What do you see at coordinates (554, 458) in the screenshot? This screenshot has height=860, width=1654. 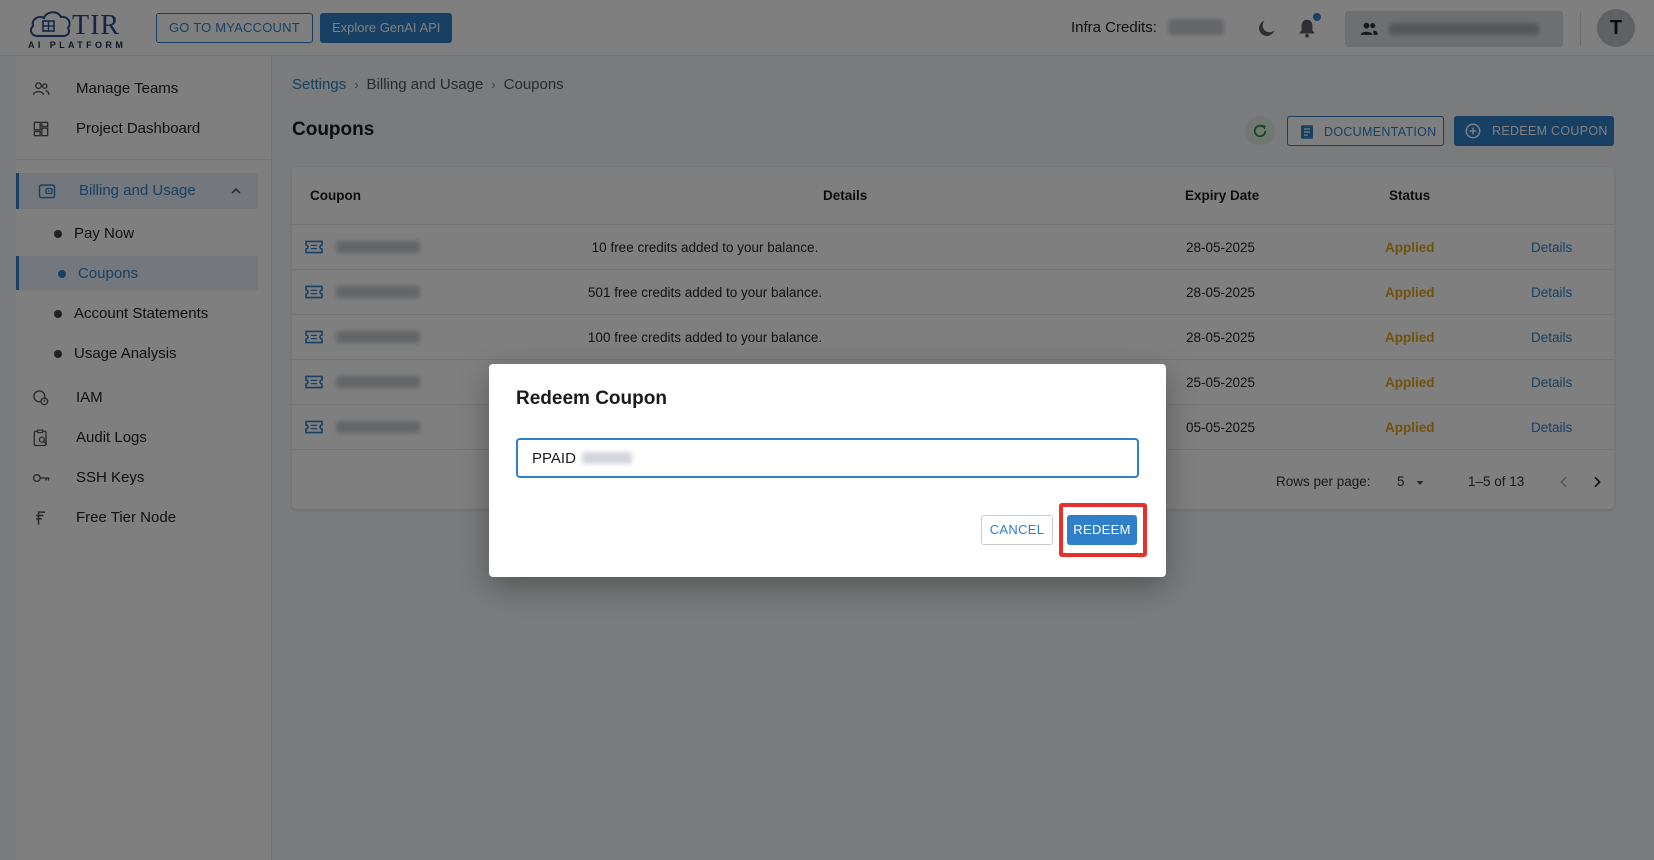 I see `coupon-code-value: PPAID` at bounding box center [554, 458].